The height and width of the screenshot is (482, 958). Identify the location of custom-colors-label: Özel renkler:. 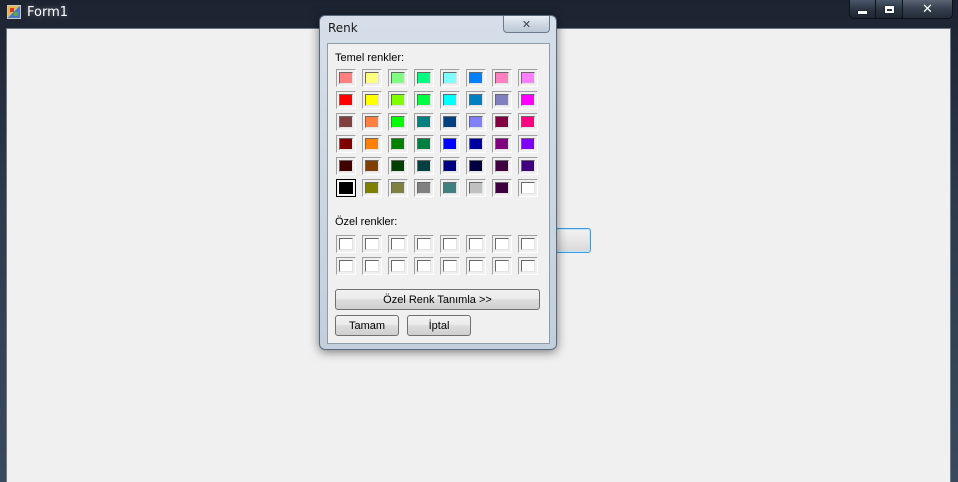
(366, 222).